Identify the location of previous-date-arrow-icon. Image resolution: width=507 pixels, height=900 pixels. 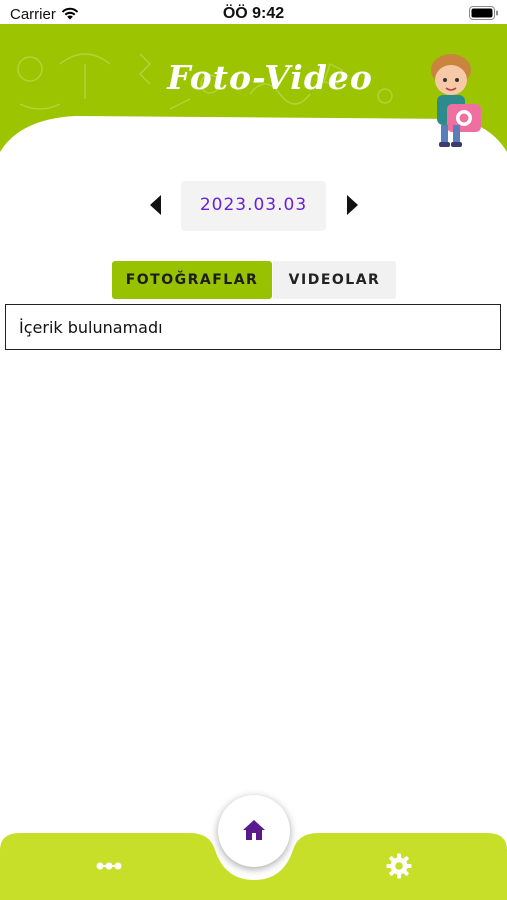
(155, 205).